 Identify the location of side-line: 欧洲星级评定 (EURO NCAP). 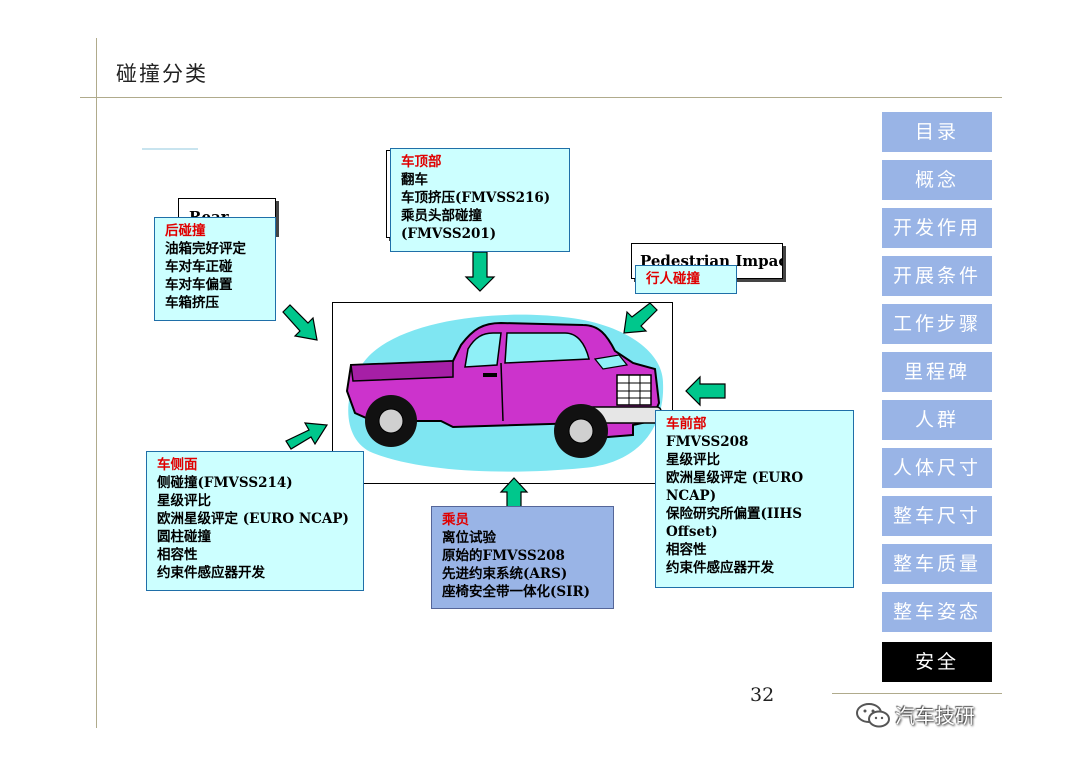
(253, 519).